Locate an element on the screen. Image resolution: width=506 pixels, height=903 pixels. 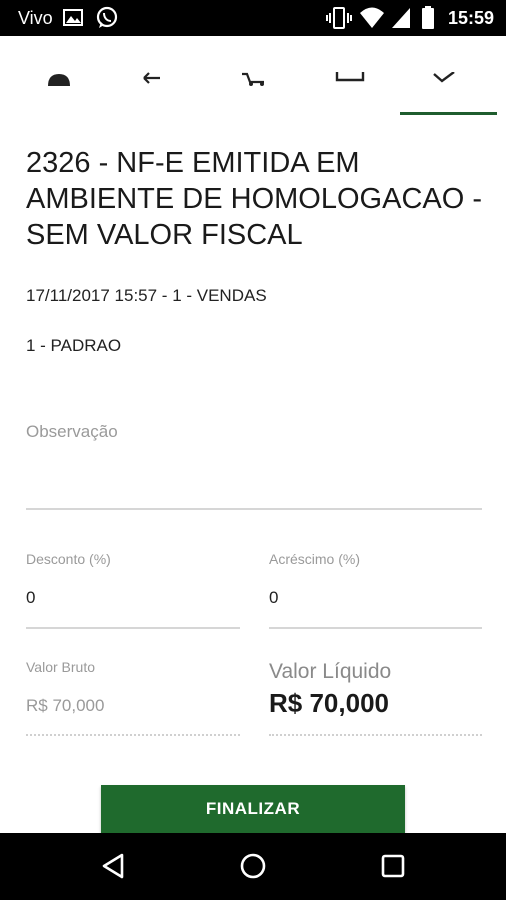
tab-bar is located at coordinates (253, 75).